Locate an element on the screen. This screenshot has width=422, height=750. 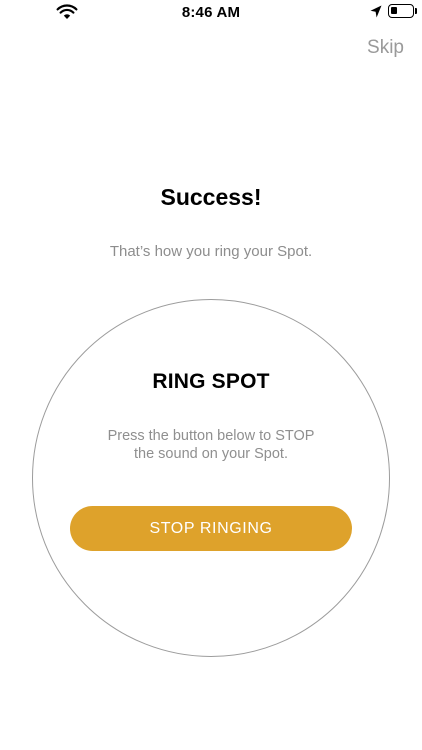
battery-level is located at coordinates (394, 10).